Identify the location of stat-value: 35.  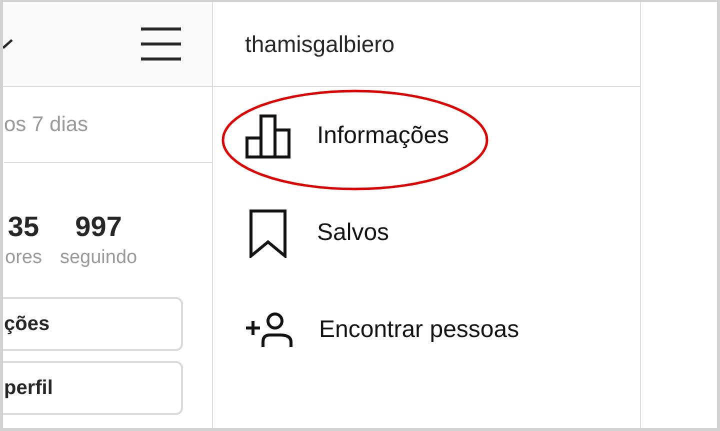
(24, 227).